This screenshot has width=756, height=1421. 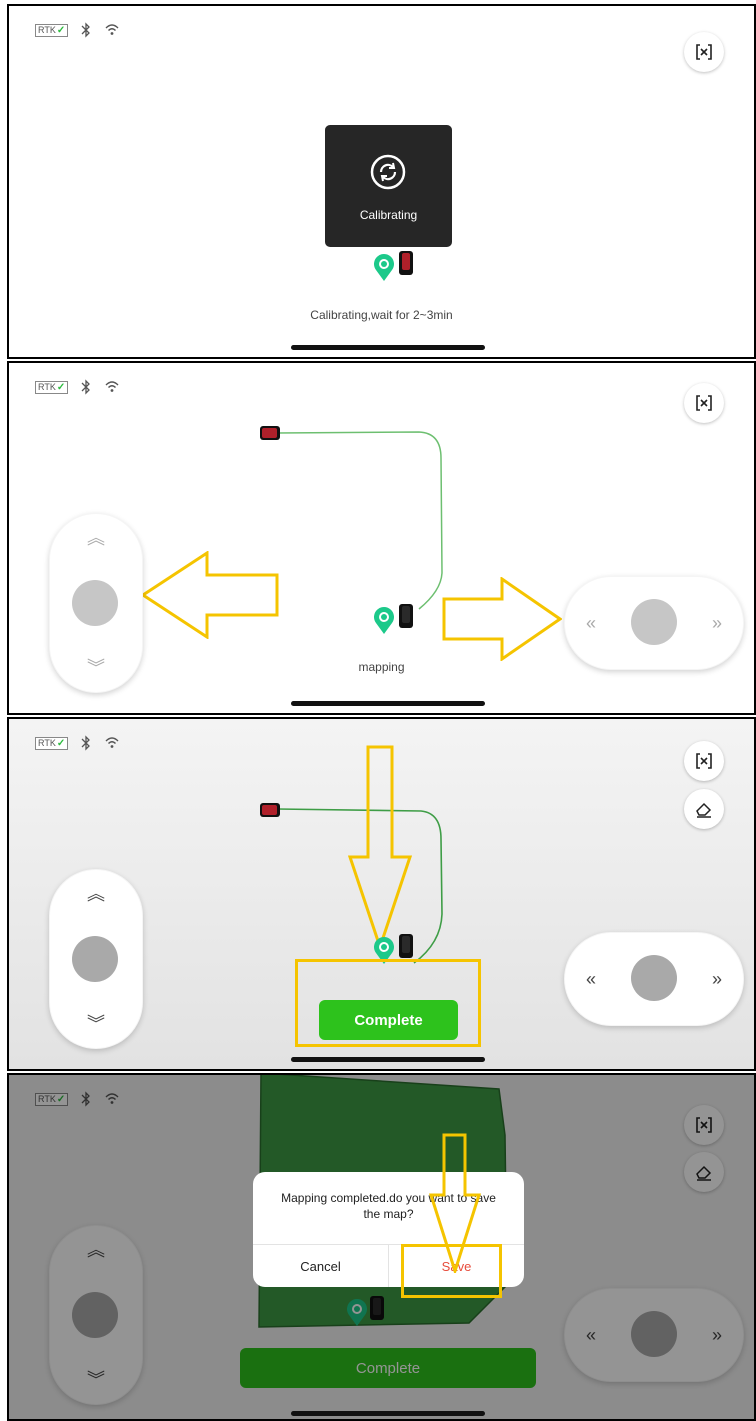 I want to click on exit-mapping-icon, so click(x=704, y=52).